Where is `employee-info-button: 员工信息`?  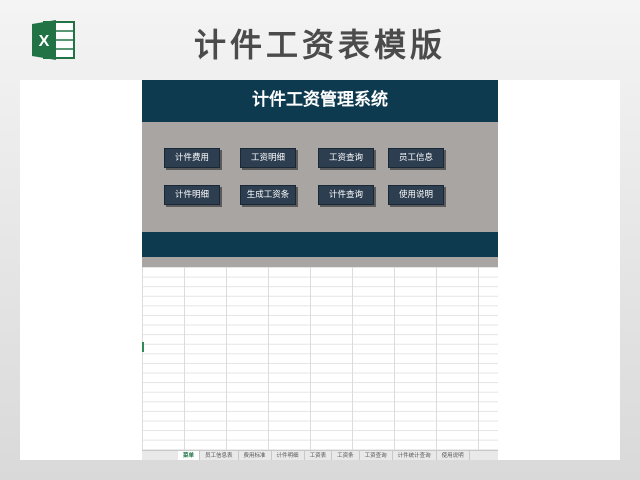 employee-info-button: 员工信息 is located at coordinates (416, 158).